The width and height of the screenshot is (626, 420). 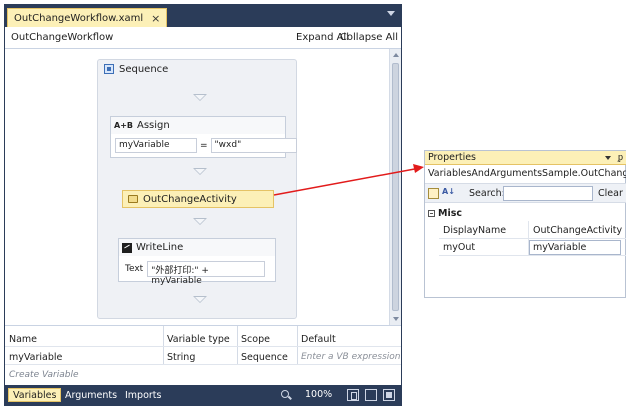 I want to click on annotation-arrow, so click(x=348, y=180).